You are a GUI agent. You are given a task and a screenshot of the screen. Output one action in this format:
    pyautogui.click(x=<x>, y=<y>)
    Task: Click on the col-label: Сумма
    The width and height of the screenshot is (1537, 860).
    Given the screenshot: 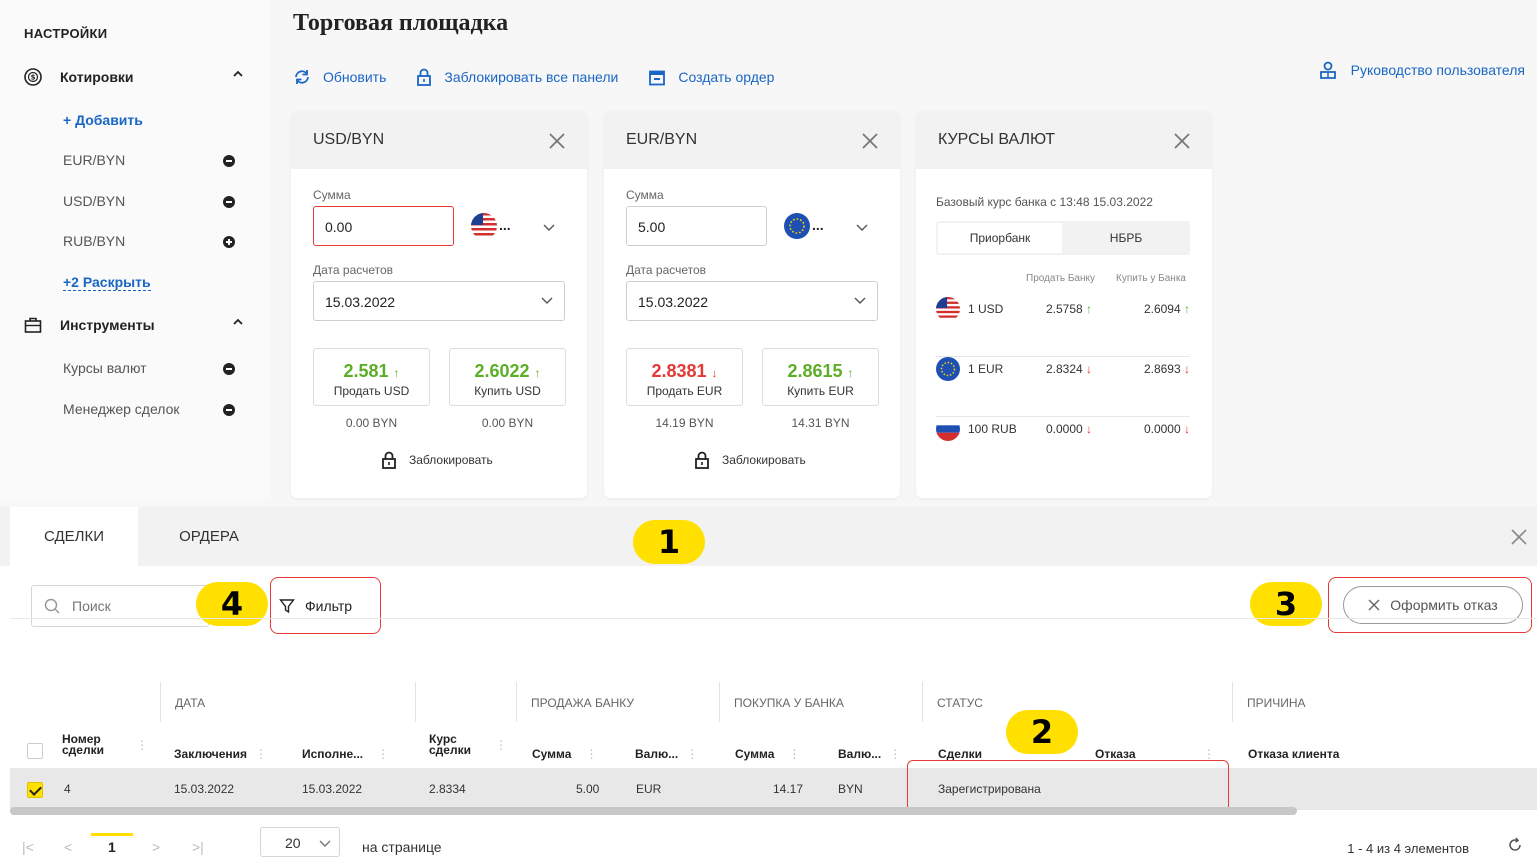 What is the action you would take?
    pyautogui.click(x=755, y=754)
    